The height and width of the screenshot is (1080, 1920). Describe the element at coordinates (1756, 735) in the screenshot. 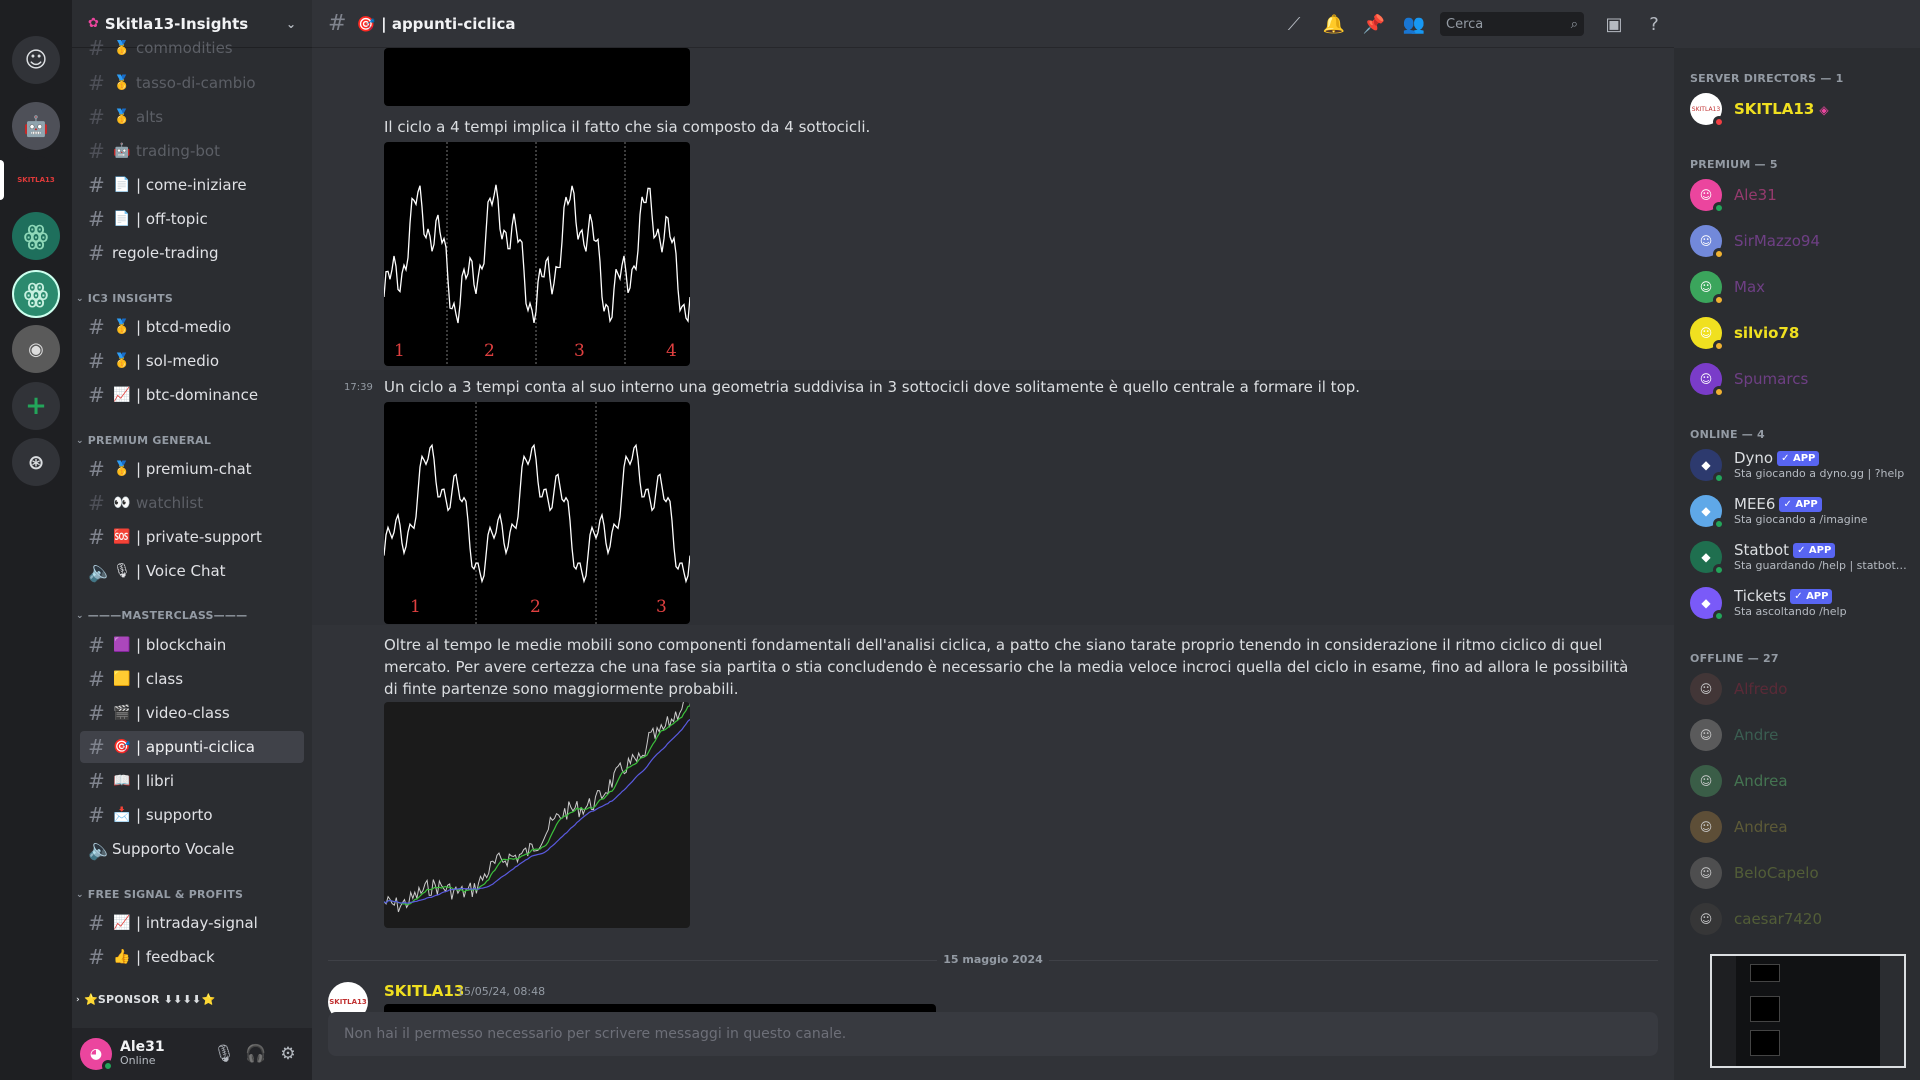

I see `member-name: Andre` at that location.